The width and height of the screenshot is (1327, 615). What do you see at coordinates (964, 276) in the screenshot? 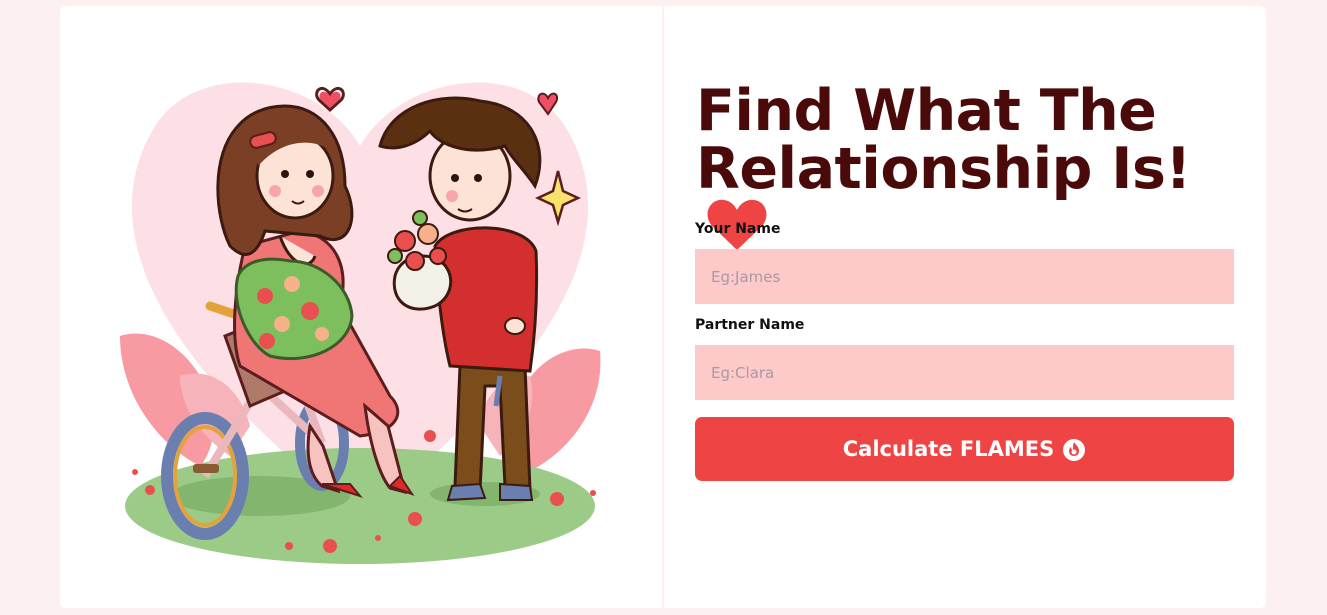
I see `your-name-input` at bounding box center [964, 276].